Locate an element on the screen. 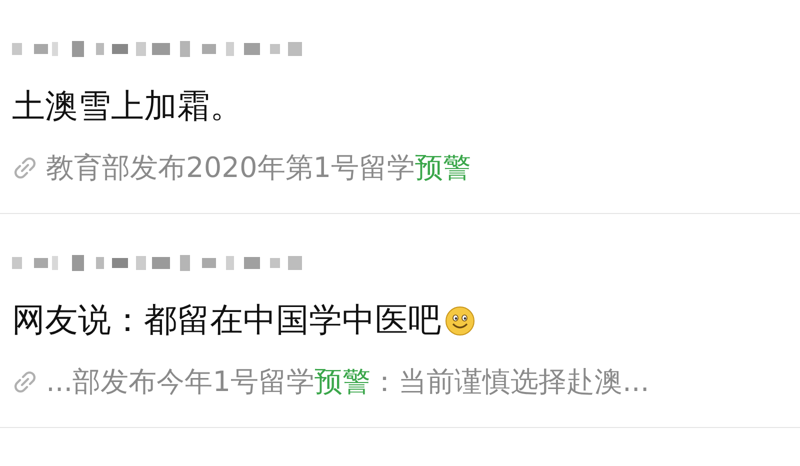  link-text: 教育部发布2020年第1号留学预警 is located at coordinates (259, 168).